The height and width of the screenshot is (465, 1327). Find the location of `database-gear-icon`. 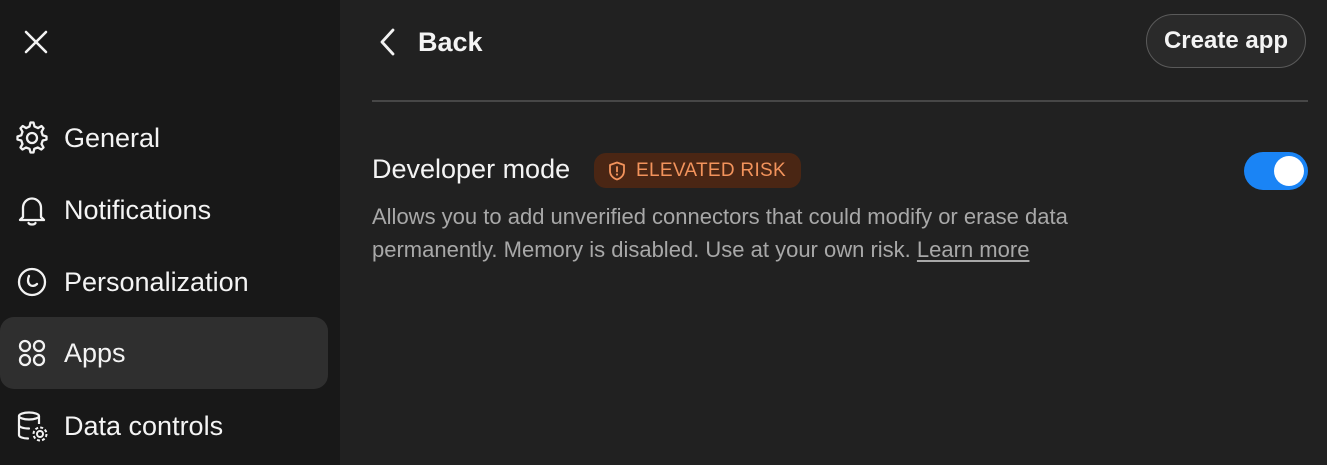

database-gear-icon is located at coordinates (32, 426).